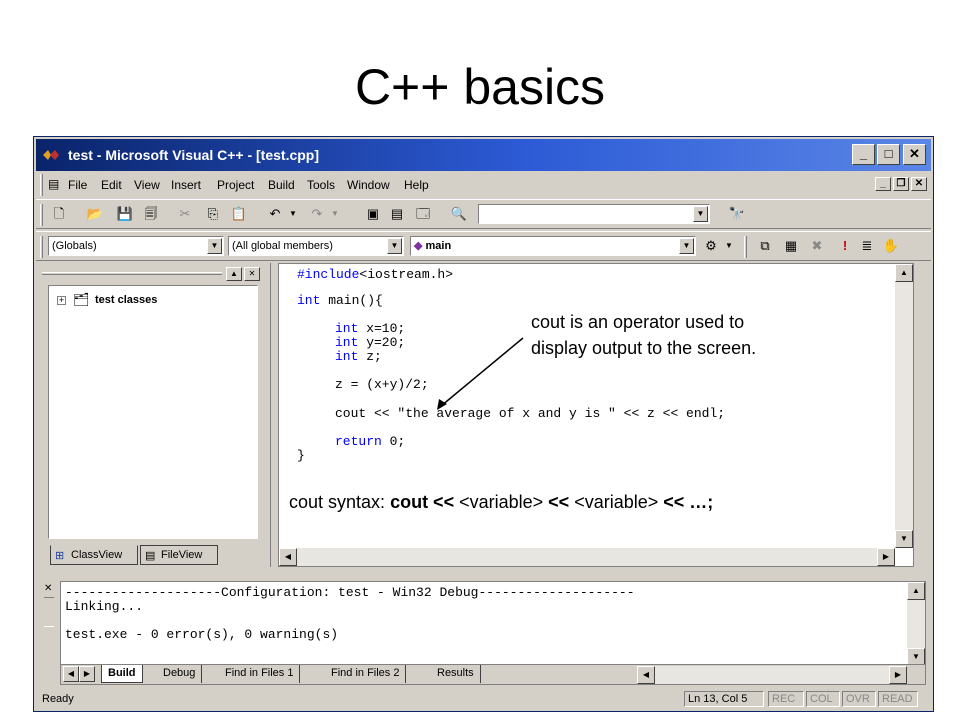 This screenshot has width=960, height=720. Describe the element at coordinates (587, 557) in the screenshot. I see `editor-hscroll: ◀ ▶` at that location.